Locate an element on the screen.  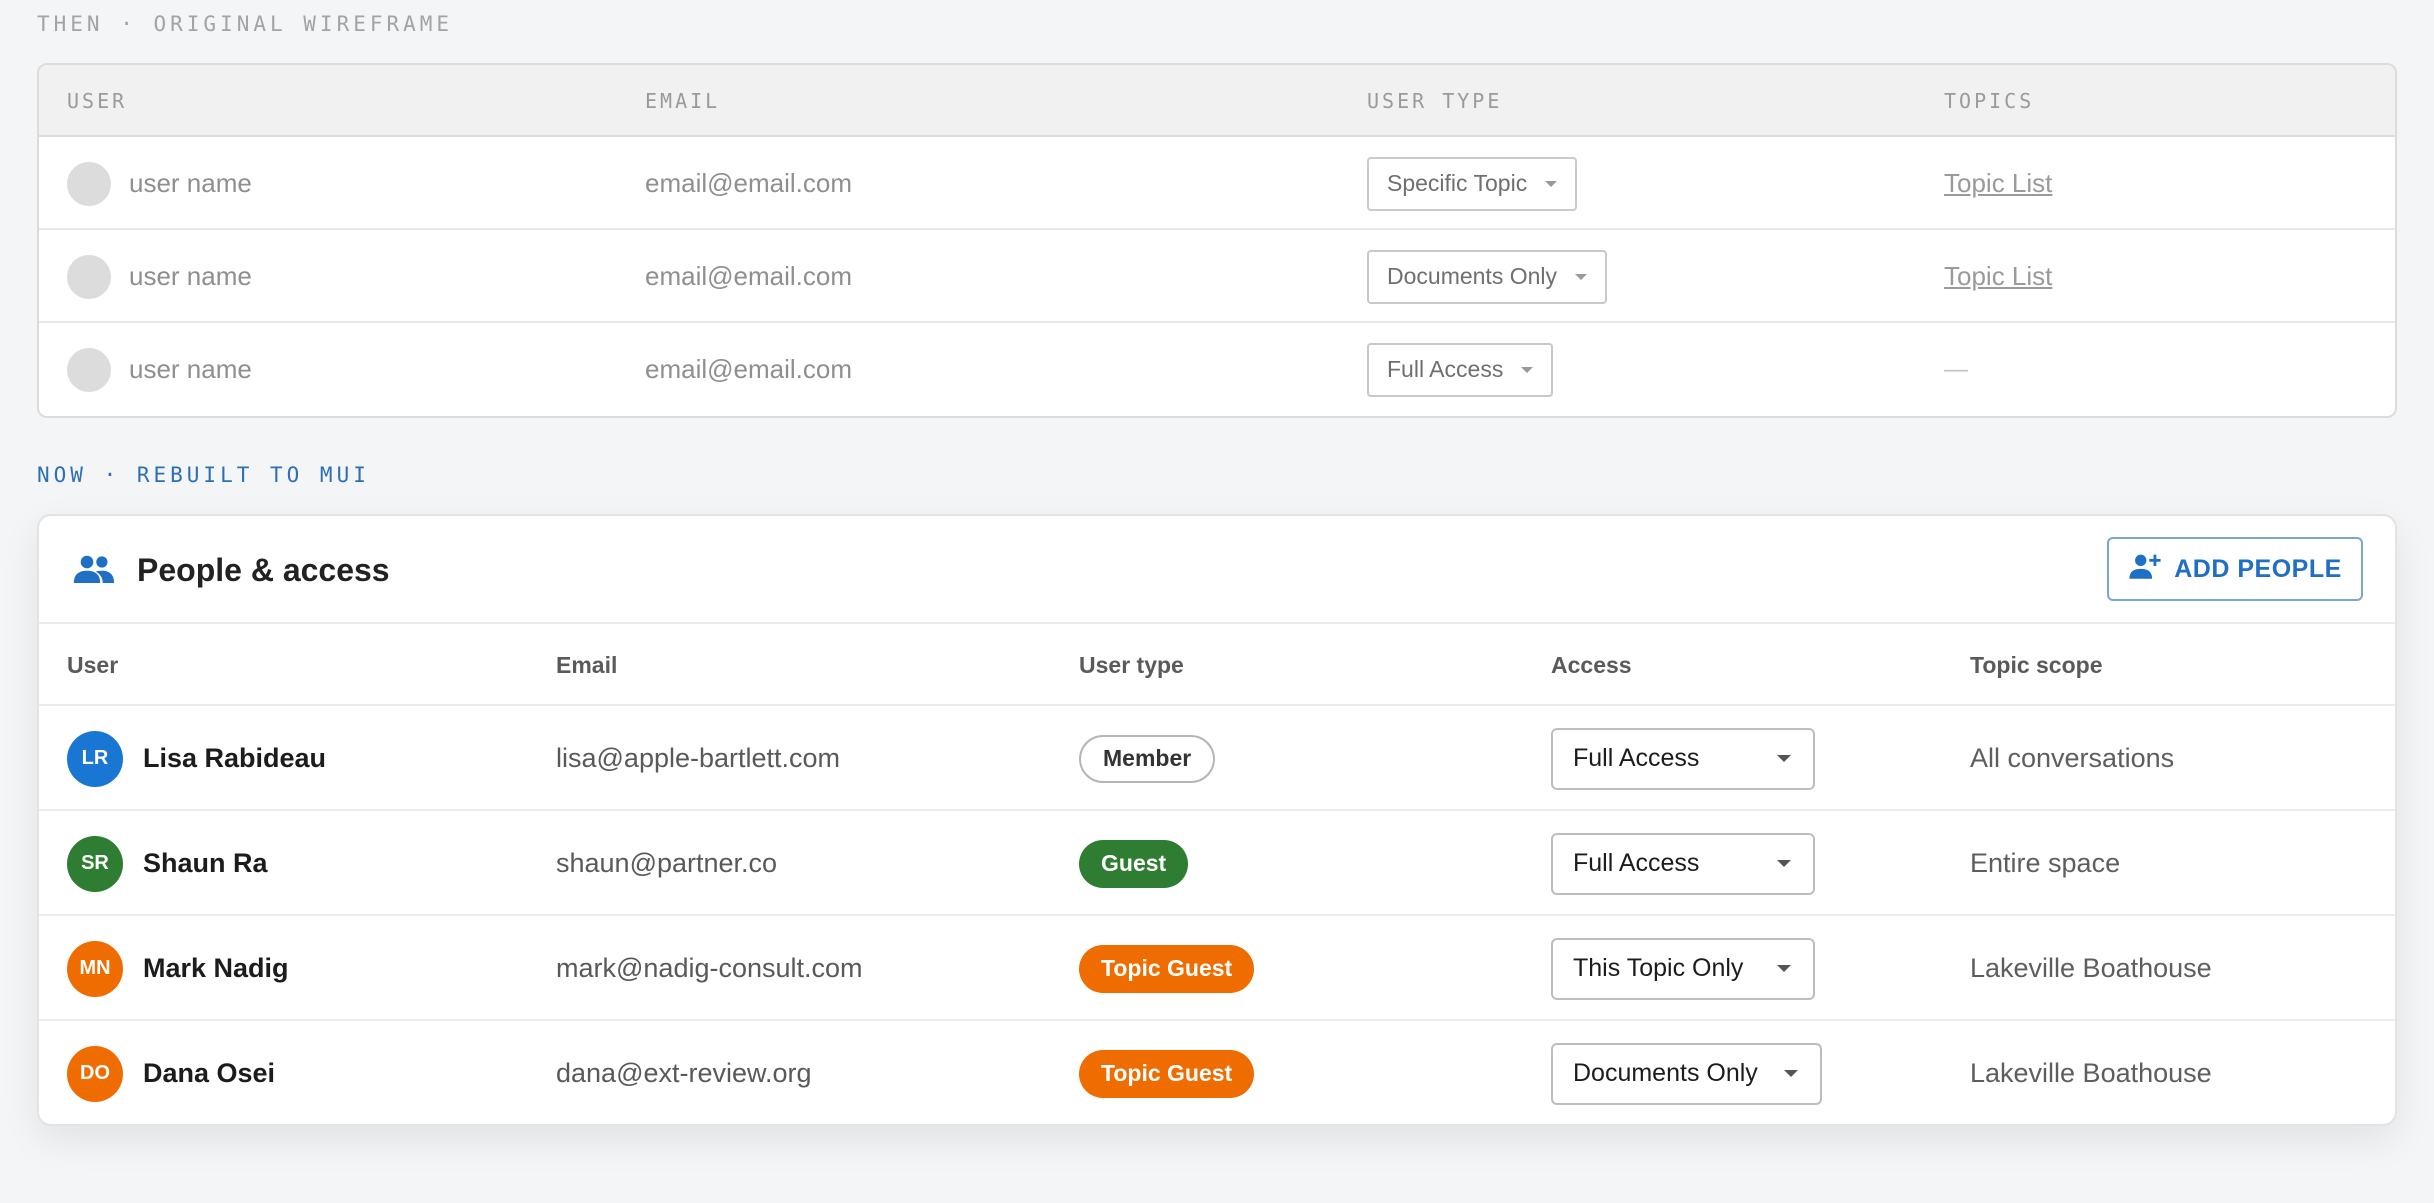
avatar: LR is located at coordinates (95, 758).